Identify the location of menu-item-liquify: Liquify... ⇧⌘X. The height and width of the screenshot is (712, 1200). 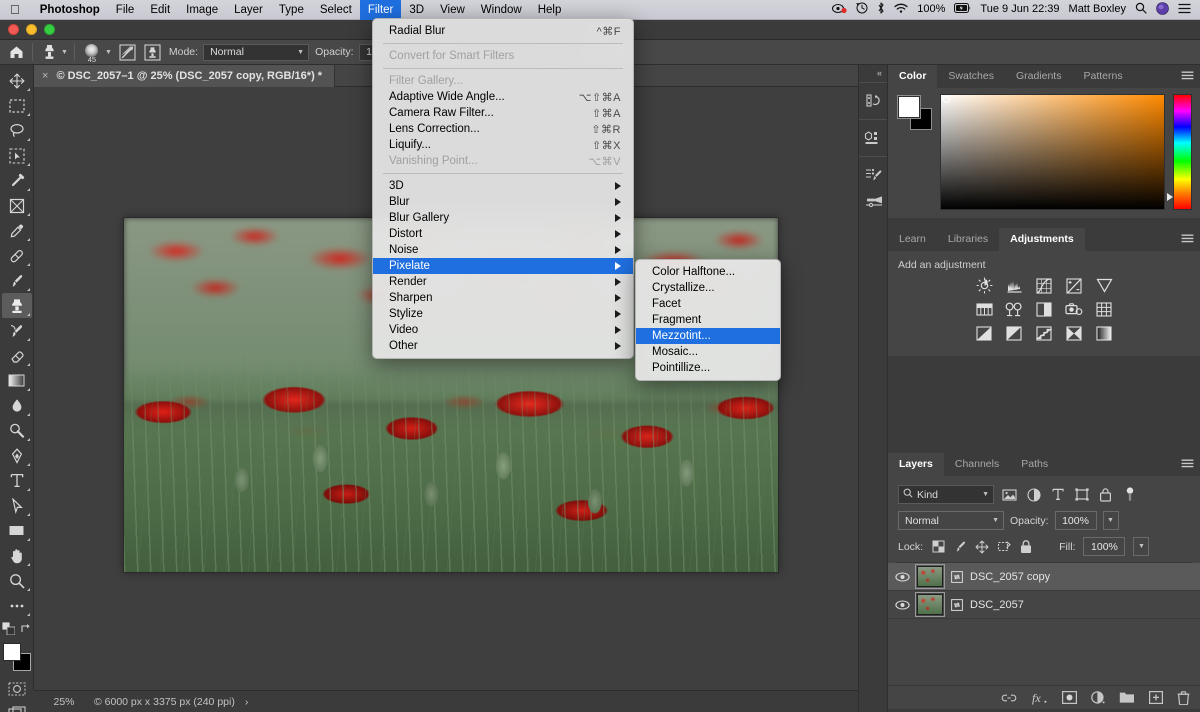
(503, 145).